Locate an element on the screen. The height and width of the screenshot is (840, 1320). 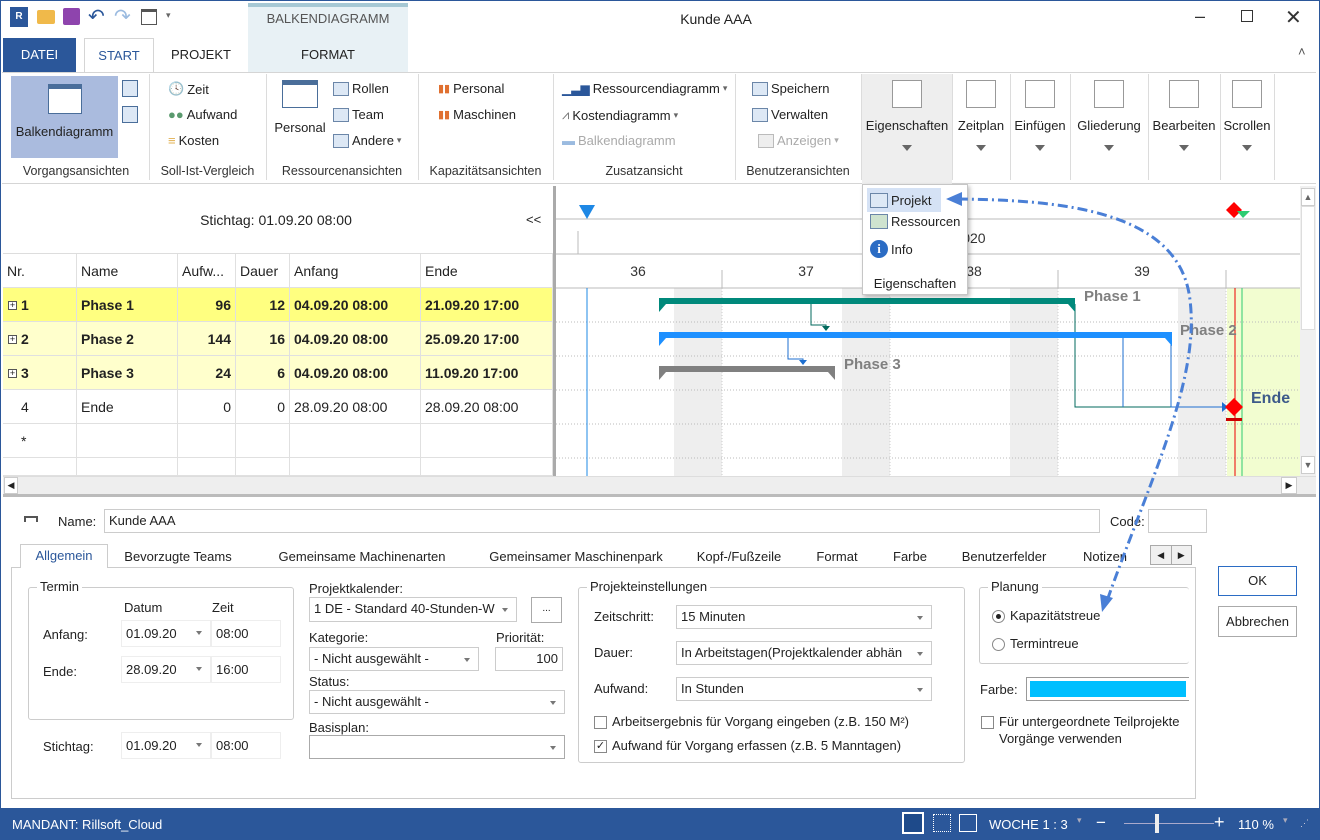
eigenschaften-dropdown: Projekt Ressourcen i Info Eigenschaften is located at coordinates (915, 239).